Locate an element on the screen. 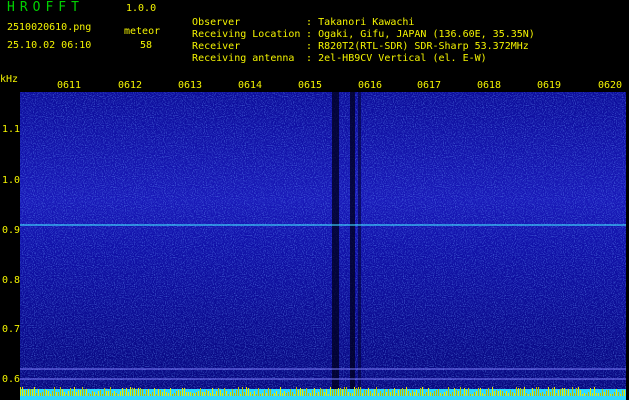  app-version: 1.0.0 is located at coordinates (141, 8).